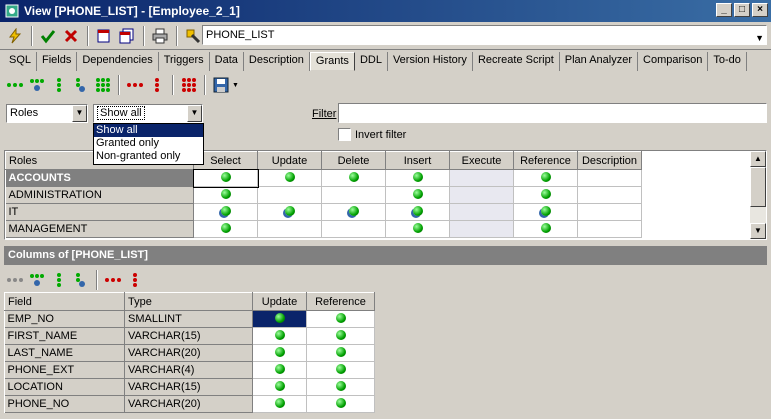  What do you see at coordinates (481, 160) in the screenshot?
I see `col-header-execute: Execute` at bounding box center [481, 160].